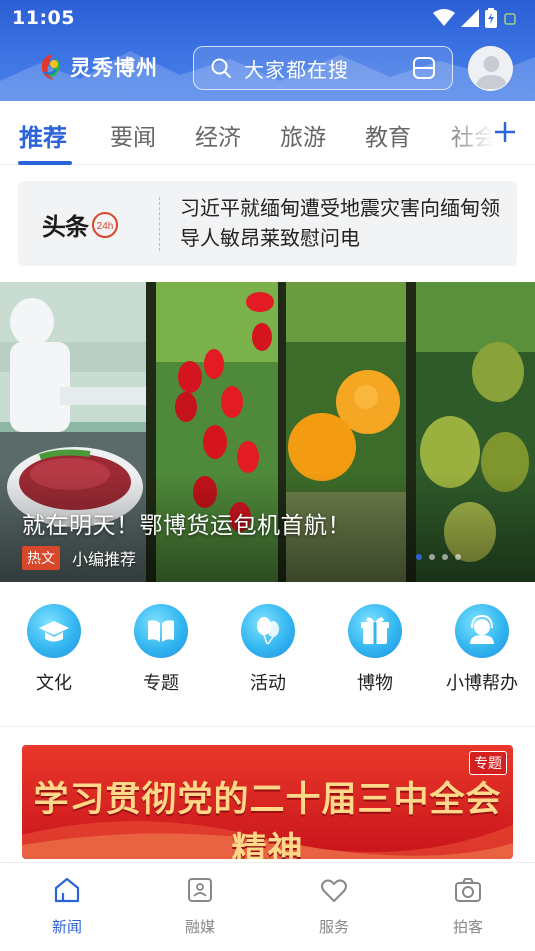 The image size is (535, 951). I want to click on tab-important-news: 要闻, so click(133, 135).